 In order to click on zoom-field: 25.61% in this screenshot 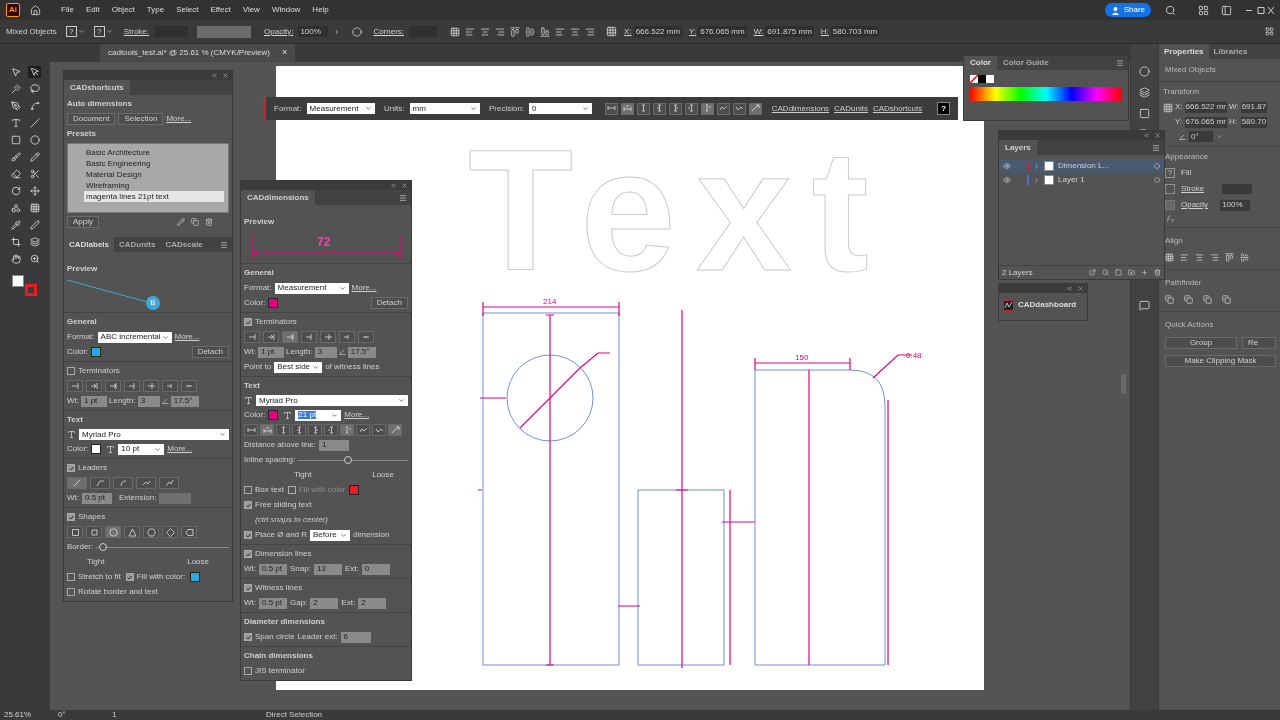, I will do `click(24, 715)`.